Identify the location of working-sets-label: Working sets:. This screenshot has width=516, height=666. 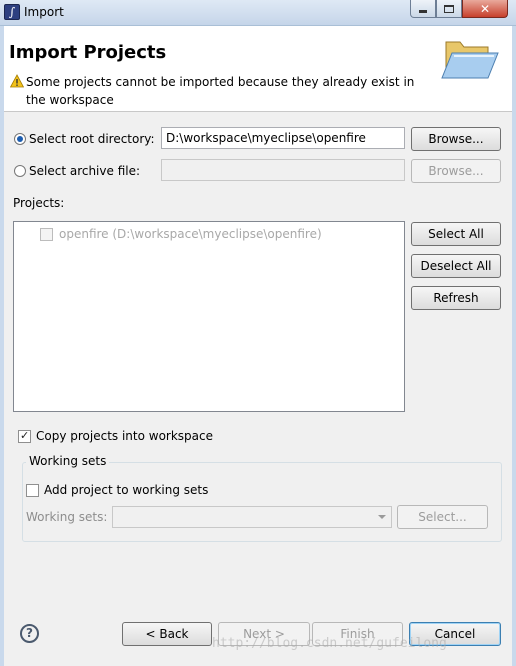
(67, 517).